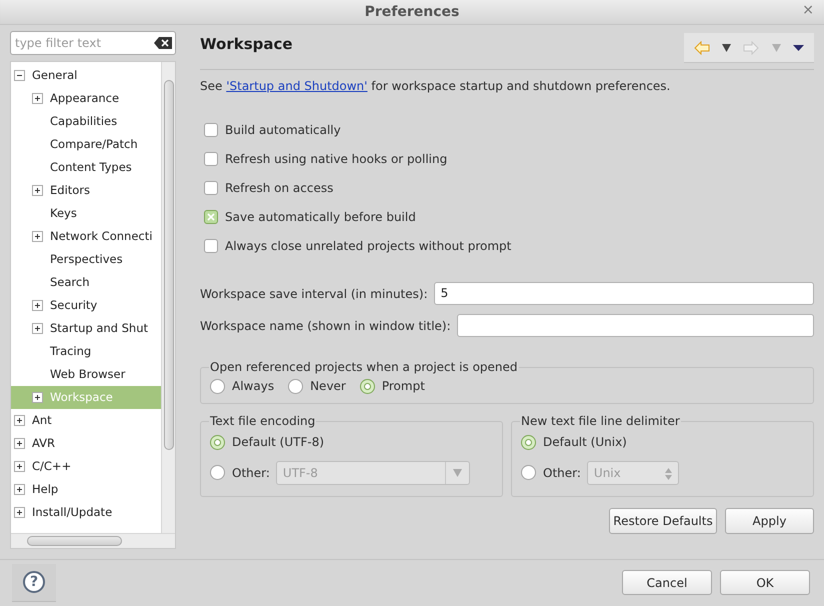 This screenshot has height=606, width=824. I want to click on radio-label: Default (UTF-8), so click(278, 443).